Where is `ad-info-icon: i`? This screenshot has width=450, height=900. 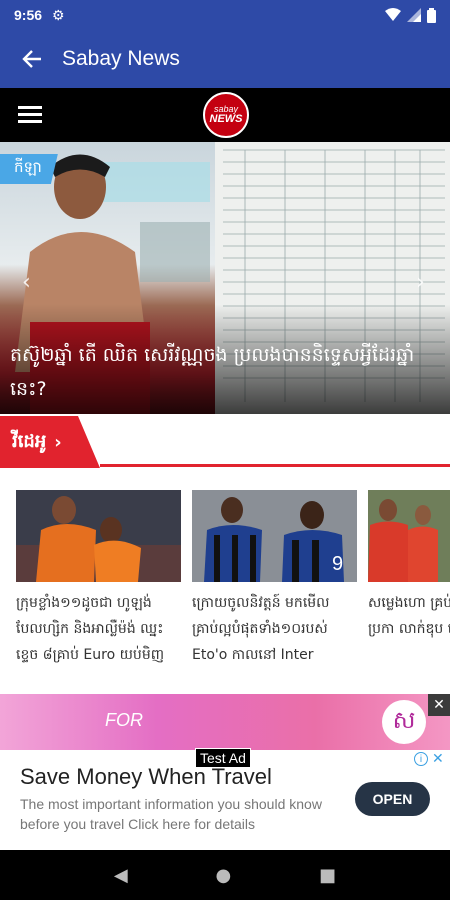
ad-info-icon: i is located at coordinates (421, 759).